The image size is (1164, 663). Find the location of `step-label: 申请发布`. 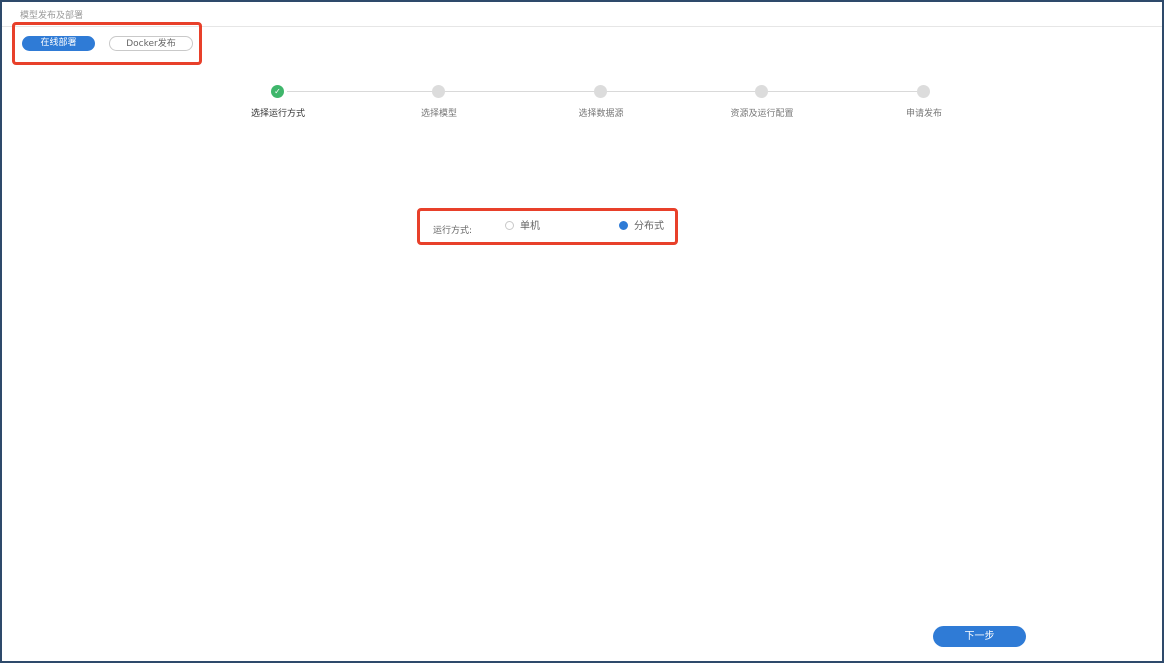

step-label: 申请发布 is located at coordinates (923, 114).